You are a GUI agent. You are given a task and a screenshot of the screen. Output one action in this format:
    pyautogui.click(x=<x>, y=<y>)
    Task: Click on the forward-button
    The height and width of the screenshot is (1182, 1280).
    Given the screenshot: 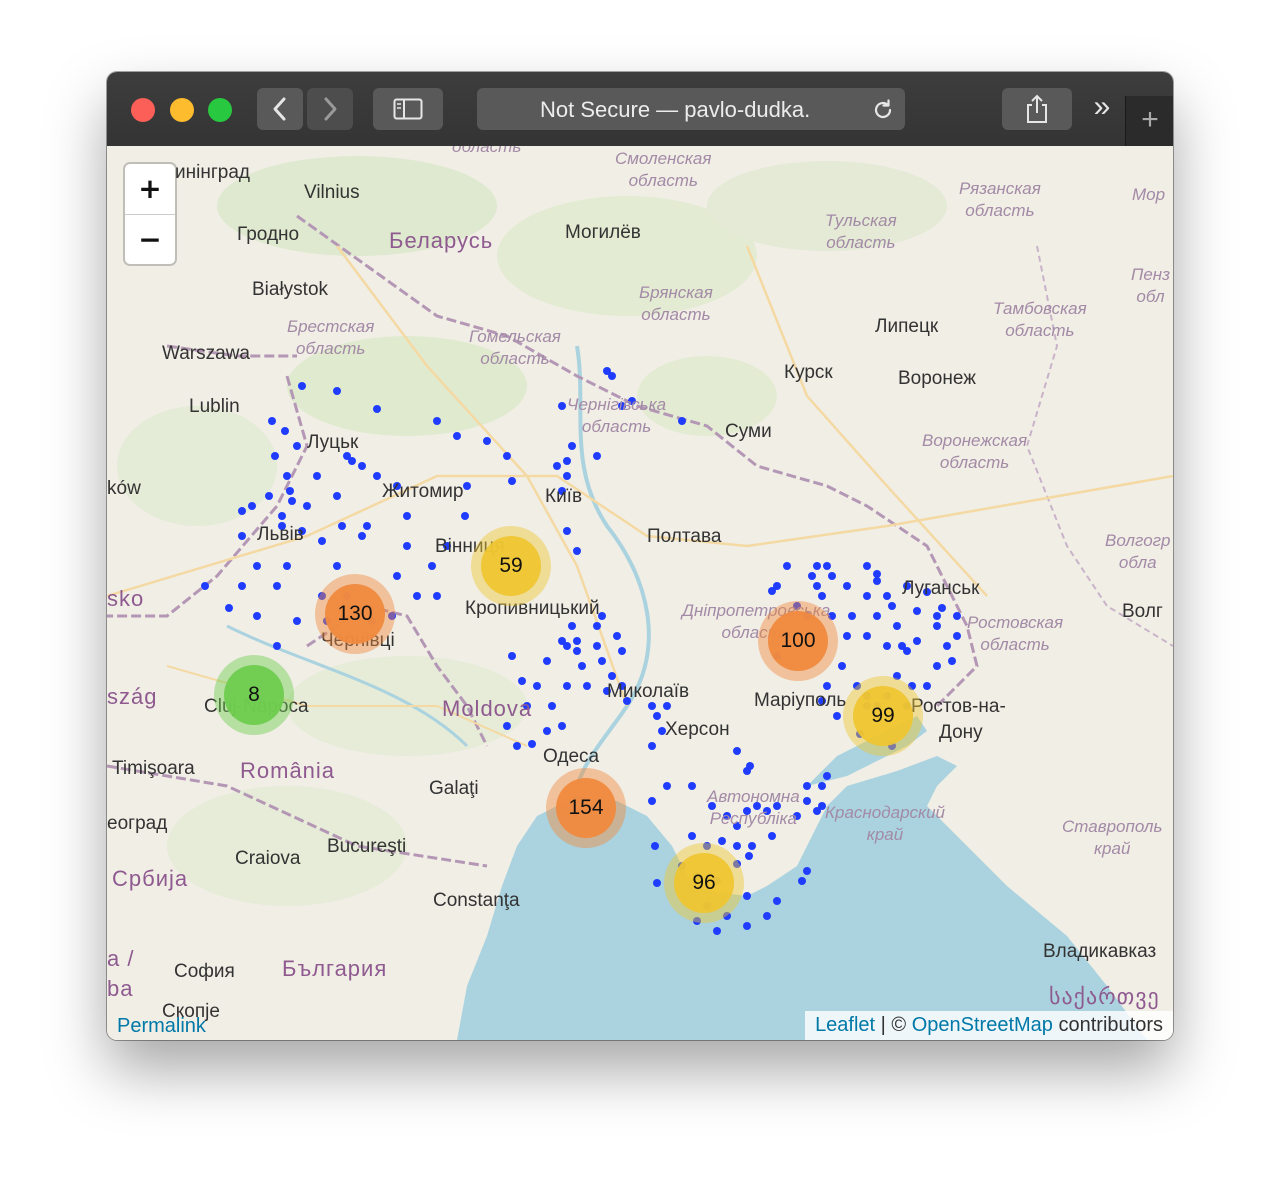 What is the action you would take?
    pyautogui.click(x=330, y=109)
    